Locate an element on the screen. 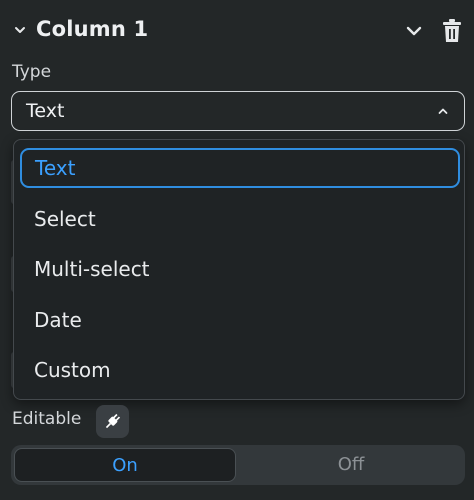 The width and height of the screenshot is (474, 500). dropdown-option-custom: Custom is located at coordinates (240, 370).